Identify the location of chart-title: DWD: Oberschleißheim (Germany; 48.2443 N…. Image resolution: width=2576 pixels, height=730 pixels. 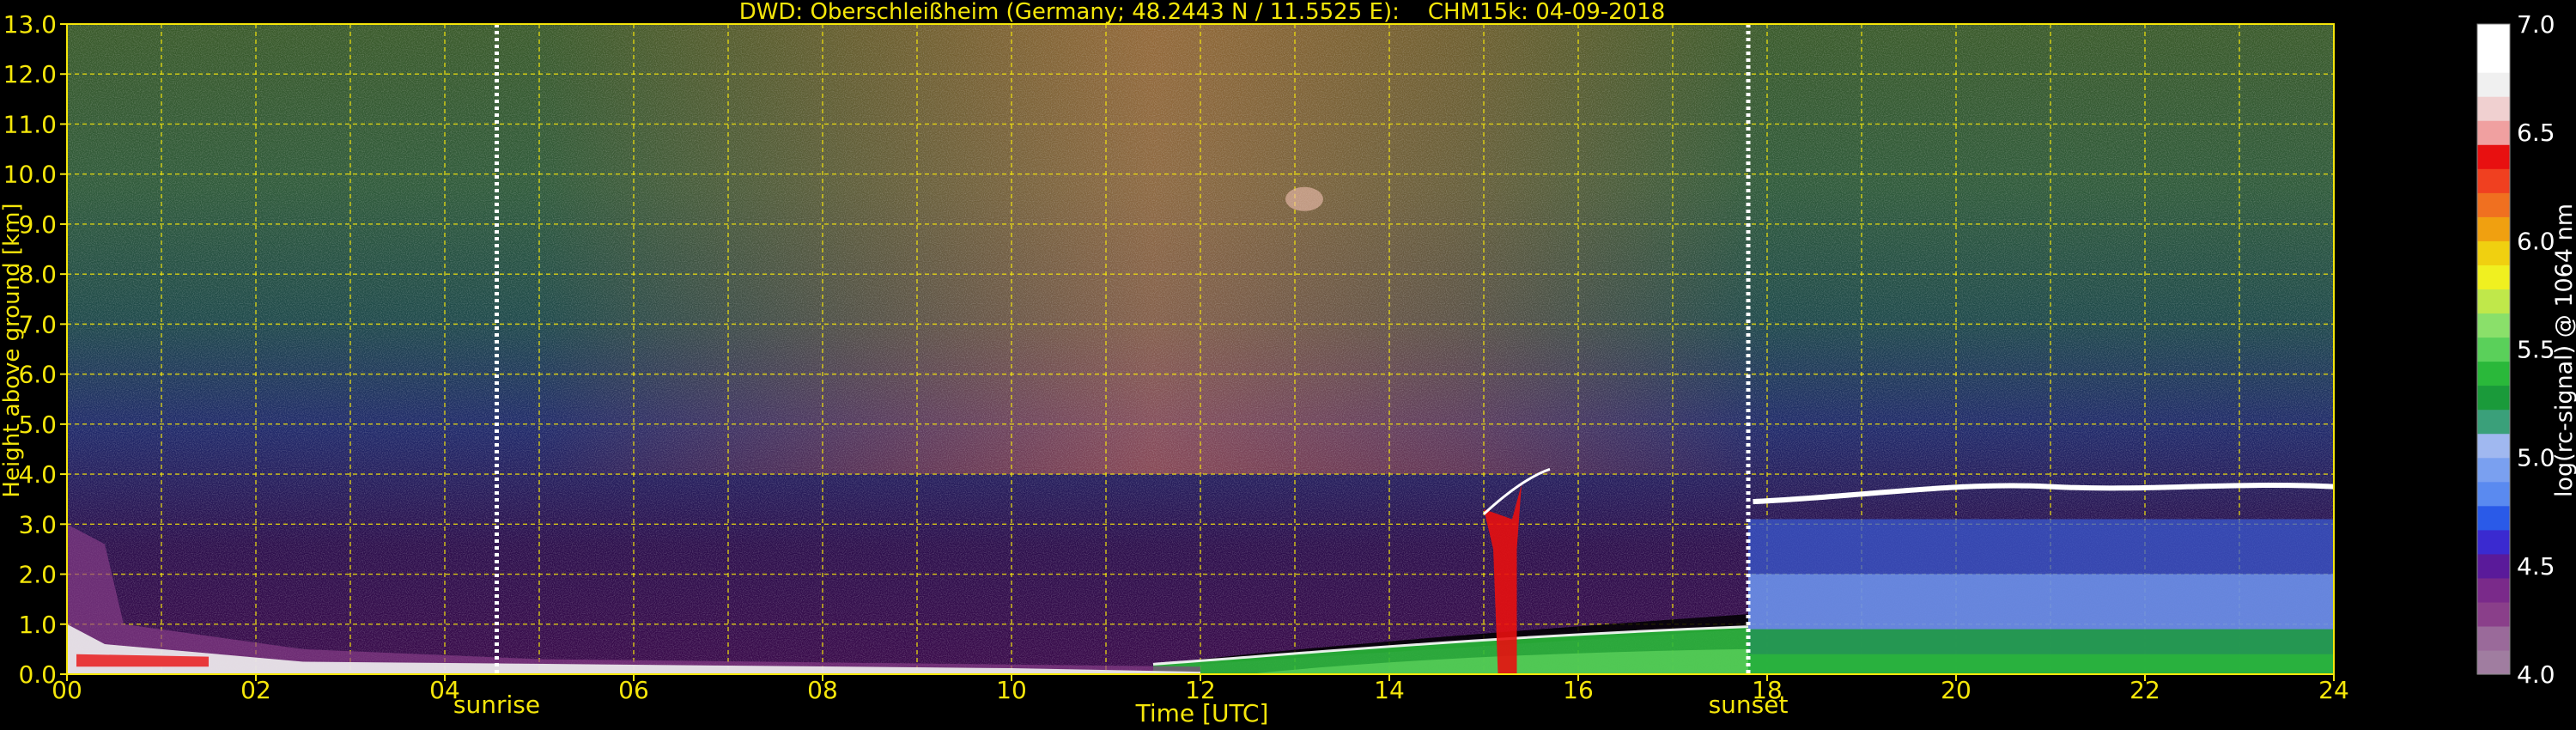
(1202, 12).